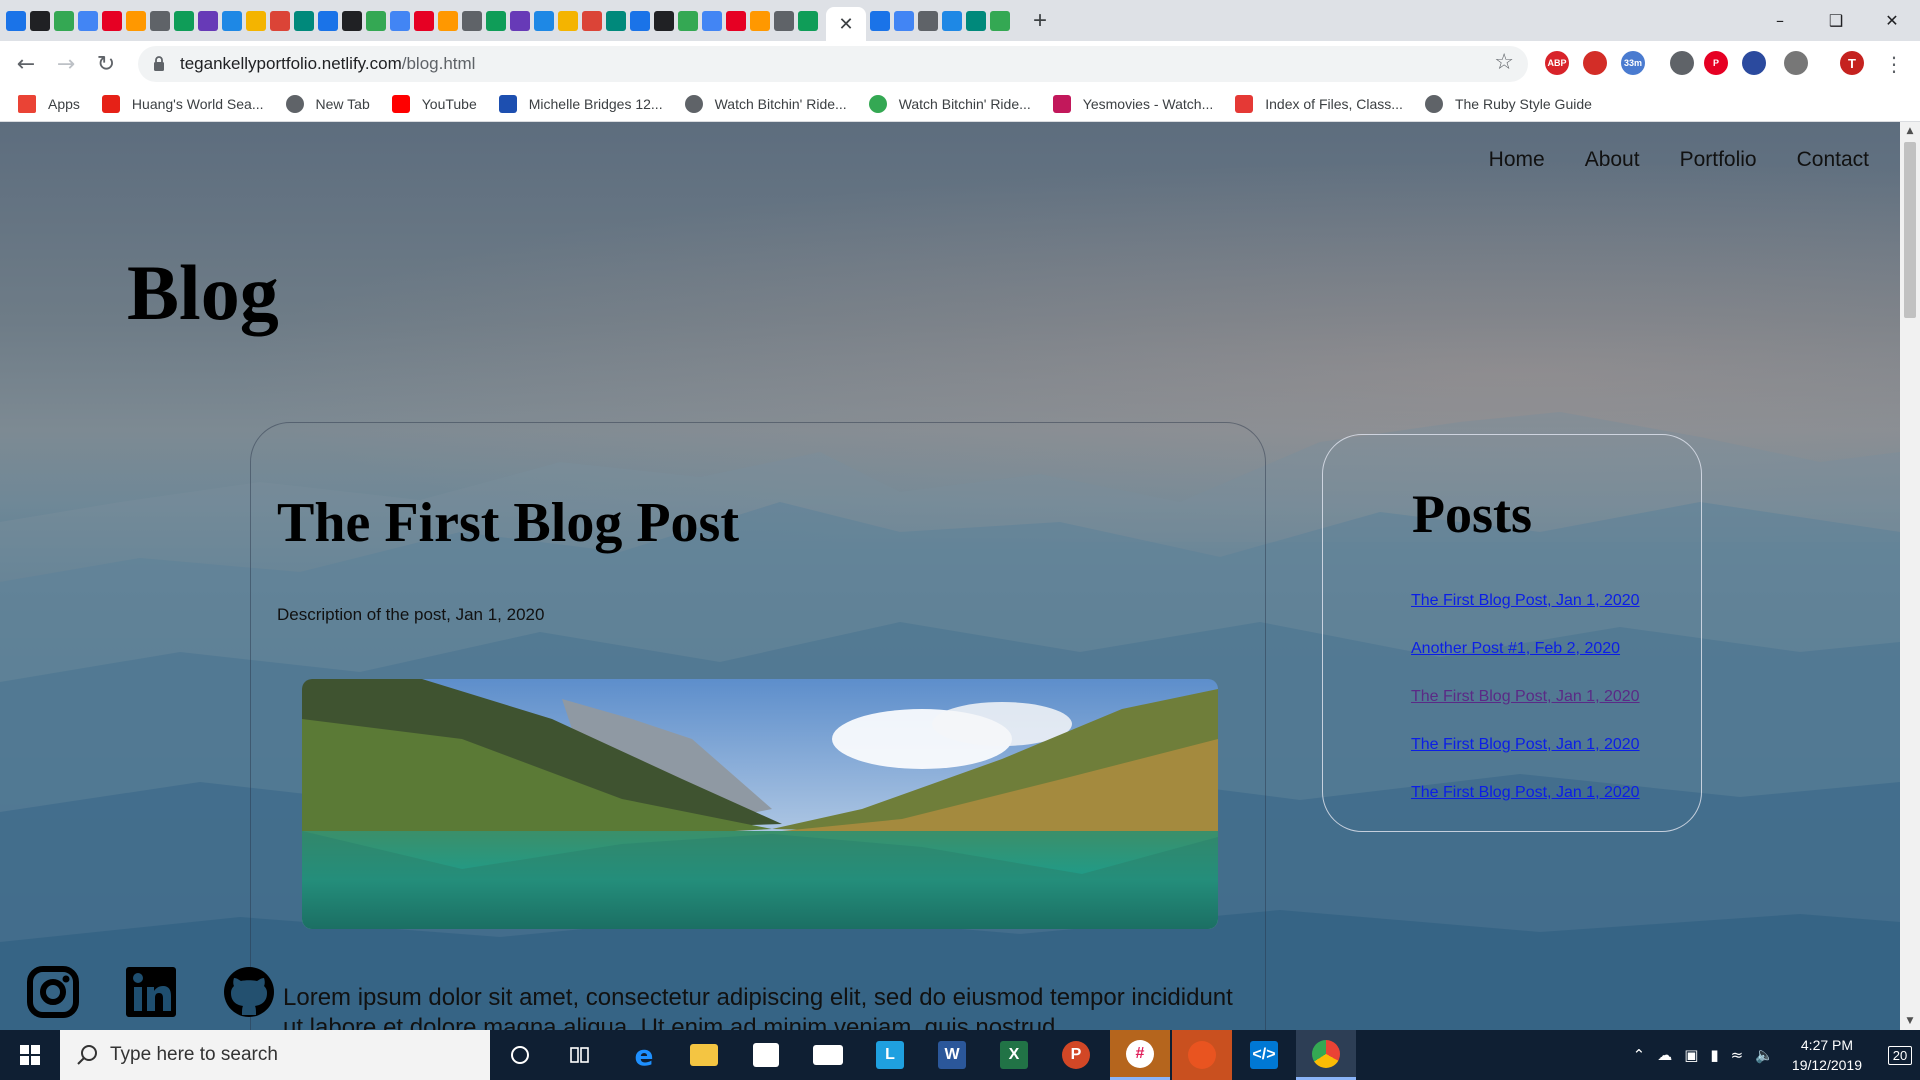 The height and width of the screenshot is (1080, 1920). I want to click on store-icon, so click(766, 1055).